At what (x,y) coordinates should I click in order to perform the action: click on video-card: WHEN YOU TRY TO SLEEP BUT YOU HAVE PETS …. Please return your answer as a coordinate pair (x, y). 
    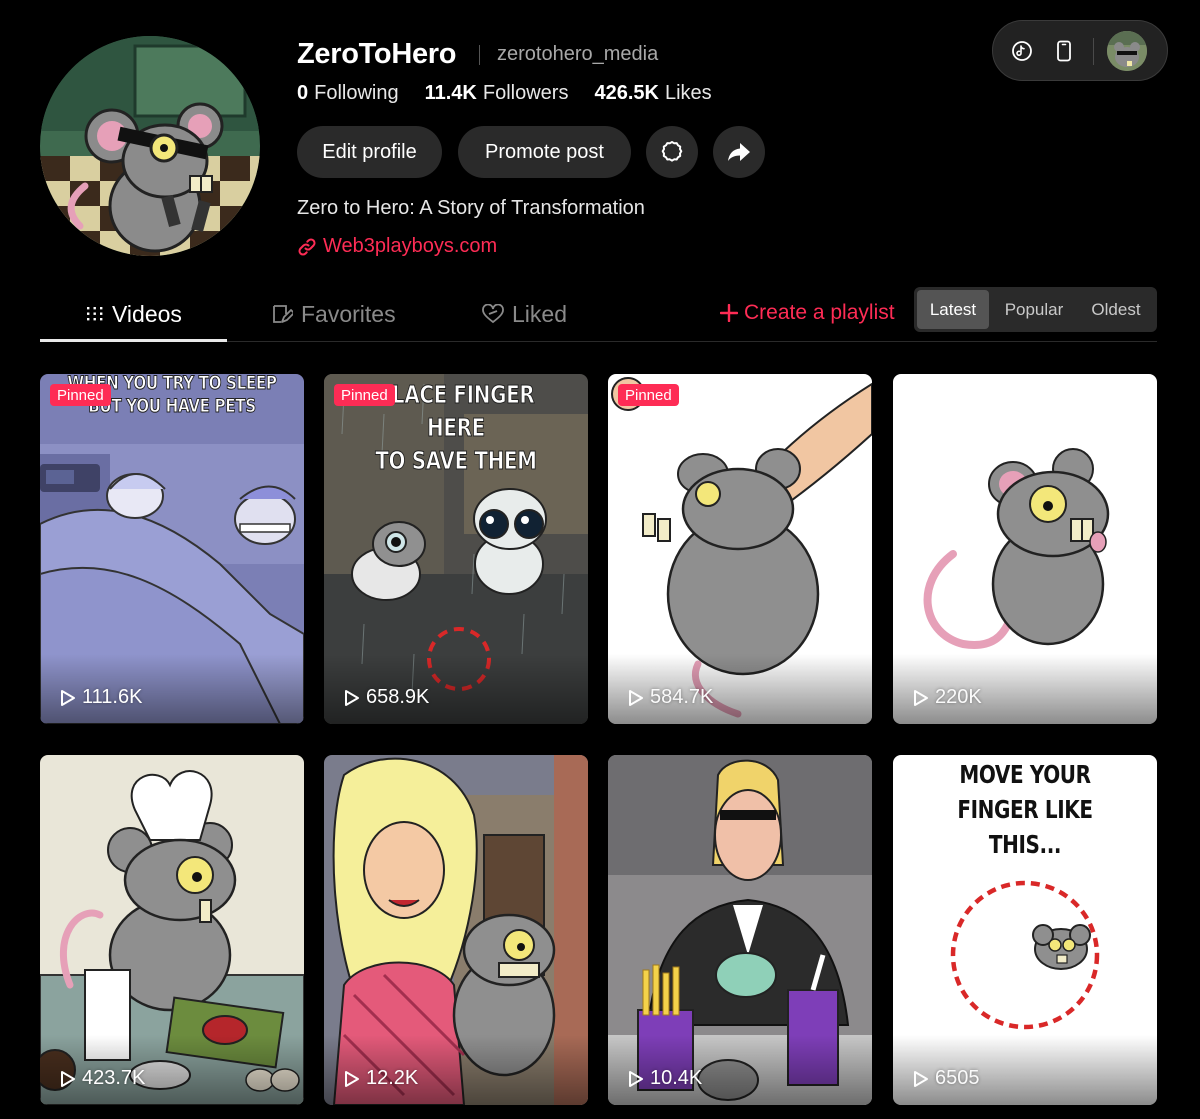
    Looking at the image, I should click on (172, 549).